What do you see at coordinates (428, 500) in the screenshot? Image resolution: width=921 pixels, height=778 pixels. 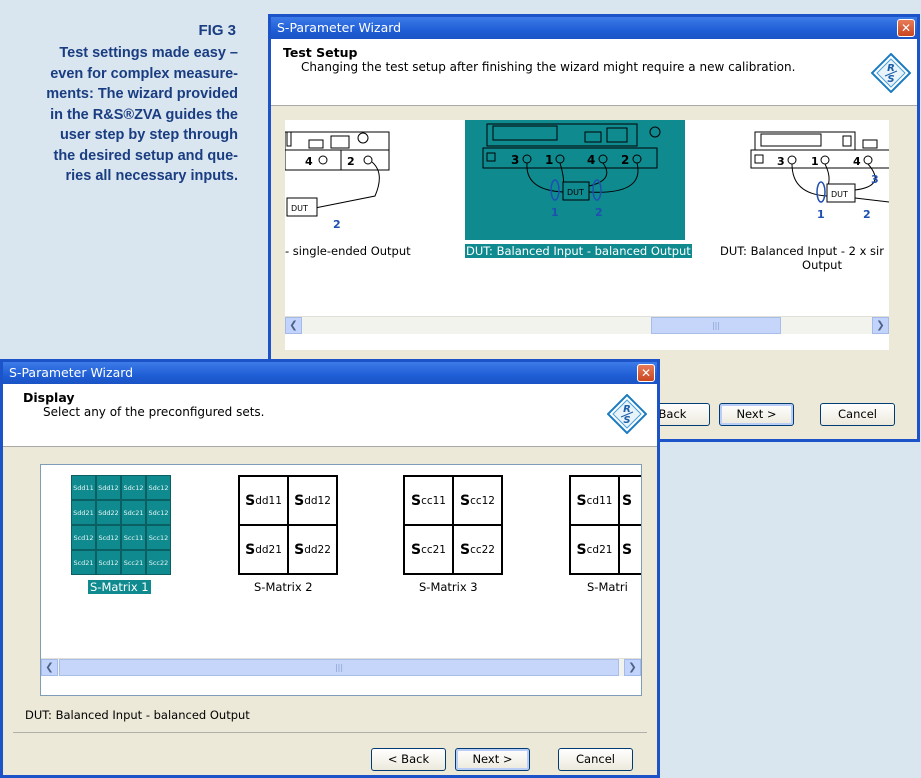 I see `matrix-cell: Scc11` at bounding box center [428, 500].